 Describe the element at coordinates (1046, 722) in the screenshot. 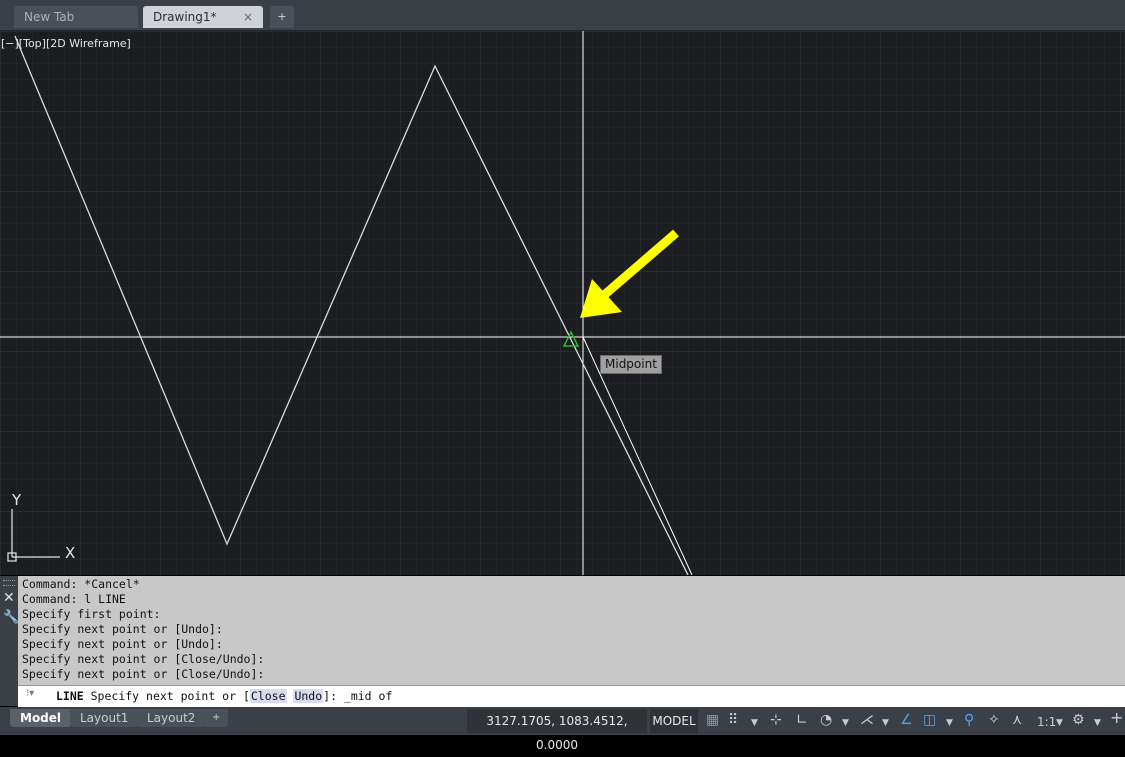

I see `scale-value: 1:1` at that location.